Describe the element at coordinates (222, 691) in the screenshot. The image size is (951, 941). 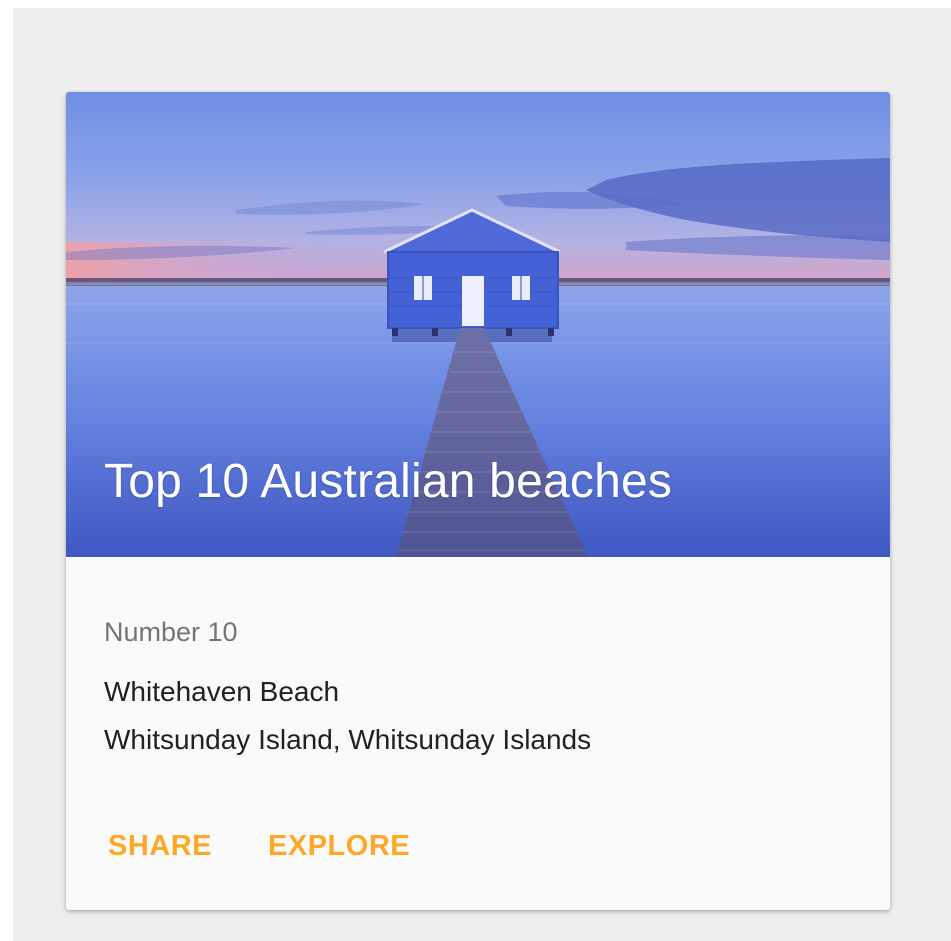
I see `beach-name: Whitehaven Beach` at that location.